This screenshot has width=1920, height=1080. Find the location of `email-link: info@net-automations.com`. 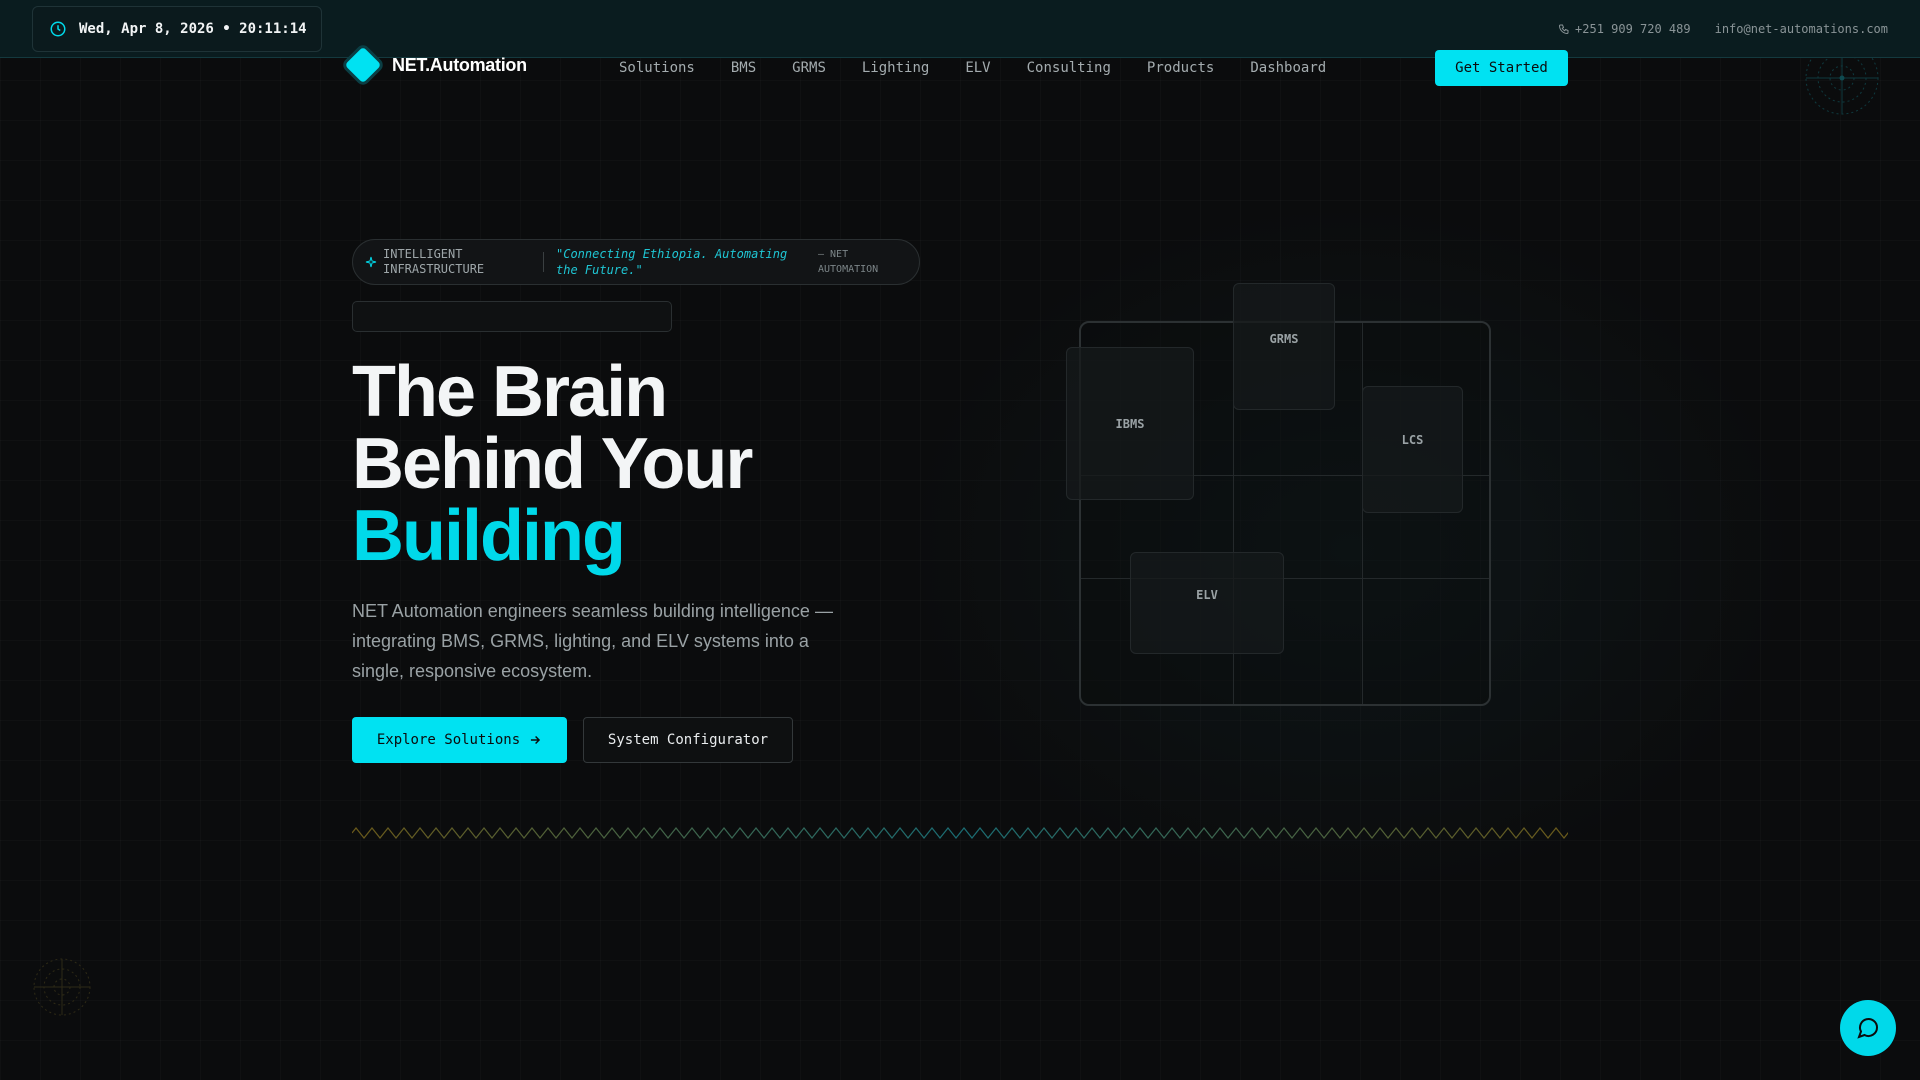

email-link: info@net-automations.com is located at coordinates (1801, 29).